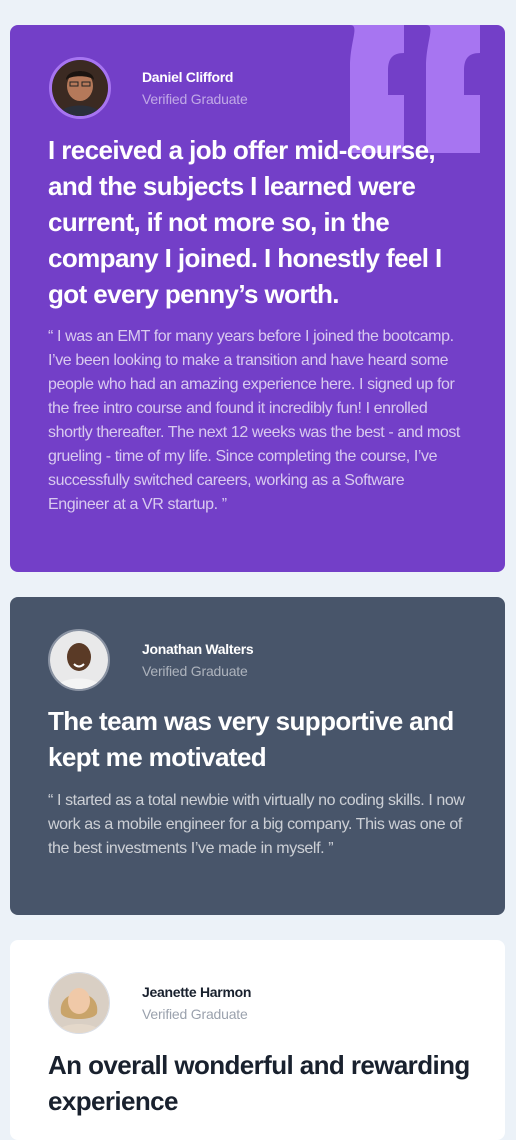 Image resolution: width=516 pixels, height=1140 pixels. Describe the element at coordinates (197, 992) in the screenshot. I see `author-name: Jeanette Harmon` at that location.